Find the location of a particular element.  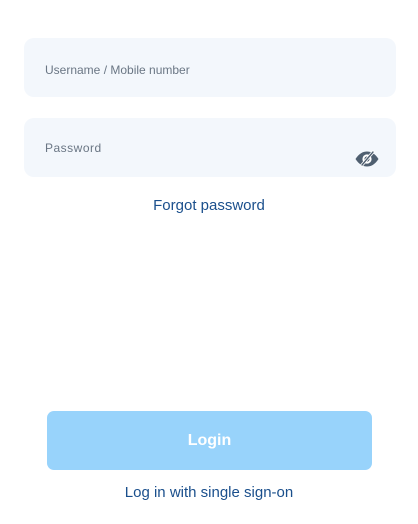

password-field is located at coordinates (210, 147).